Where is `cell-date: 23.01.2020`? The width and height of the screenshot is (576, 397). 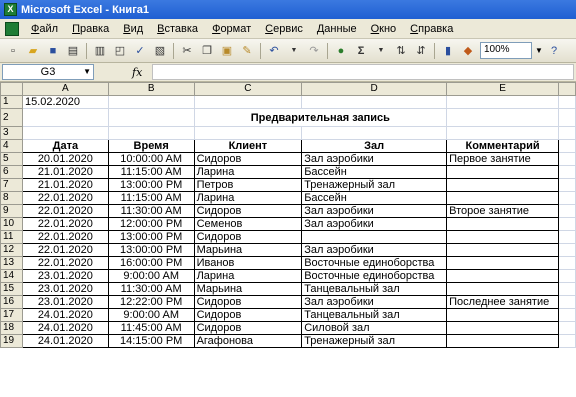 cell-date: 23.01.2020 is located at coordinates (65, 276).